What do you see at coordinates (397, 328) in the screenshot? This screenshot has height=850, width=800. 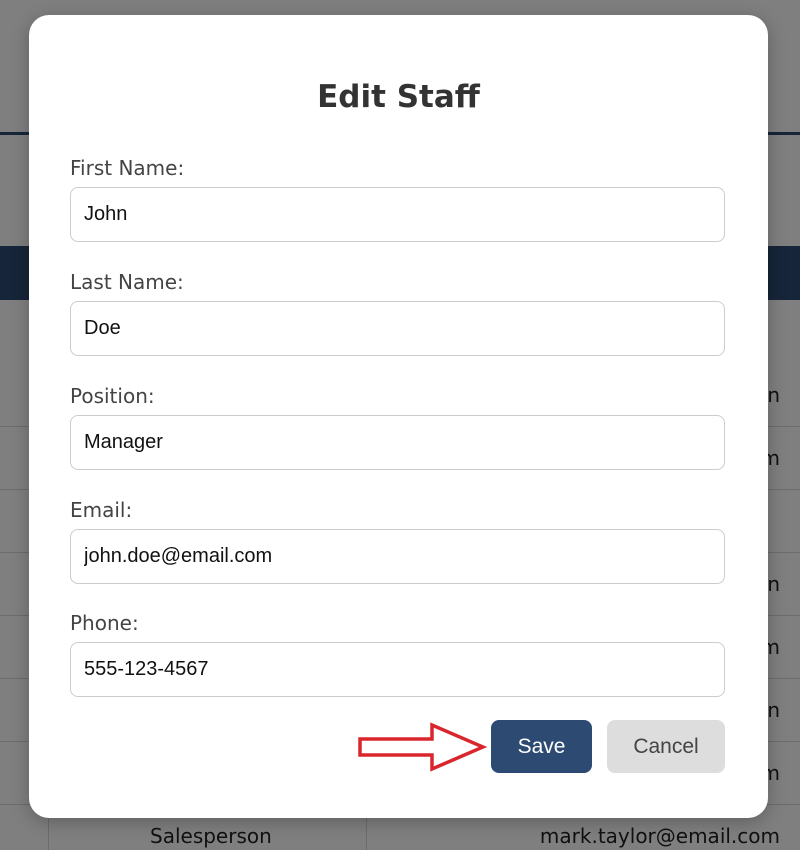 I see `last-name-input` at bounding box center [397, 328].